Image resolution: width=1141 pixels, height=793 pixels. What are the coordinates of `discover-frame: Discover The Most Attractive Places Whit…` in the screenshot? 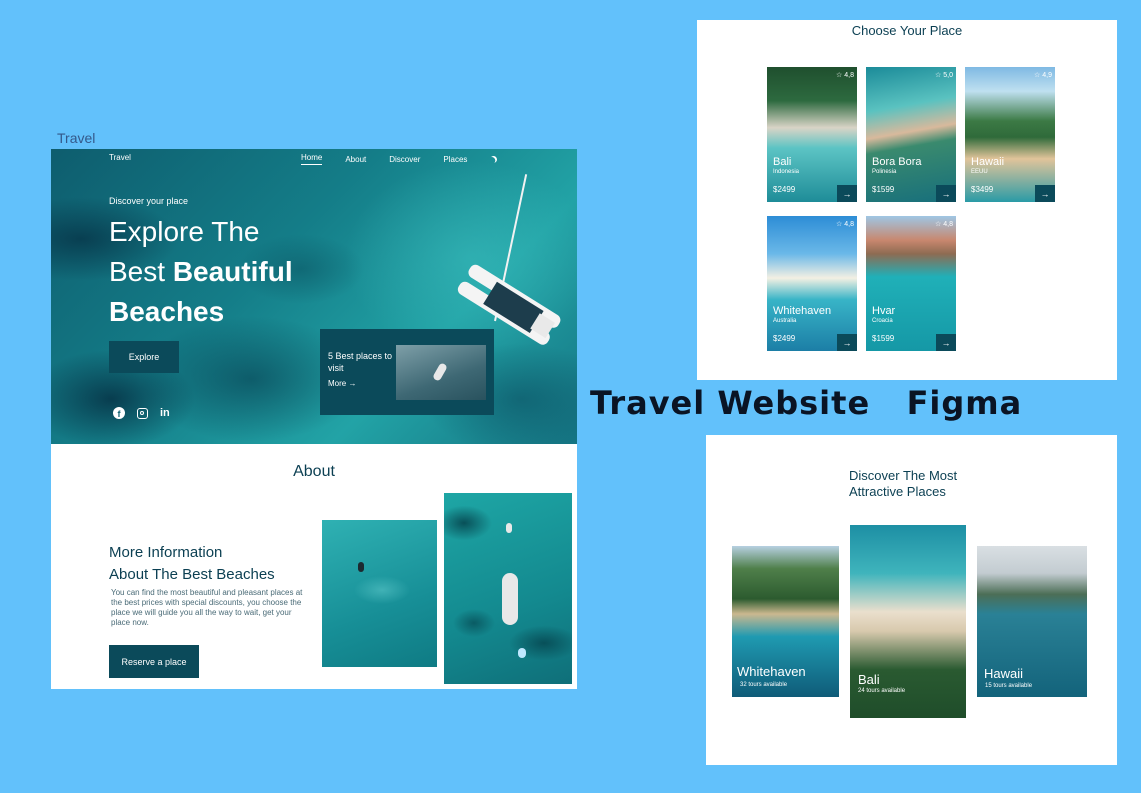 It's located at (911, 600).